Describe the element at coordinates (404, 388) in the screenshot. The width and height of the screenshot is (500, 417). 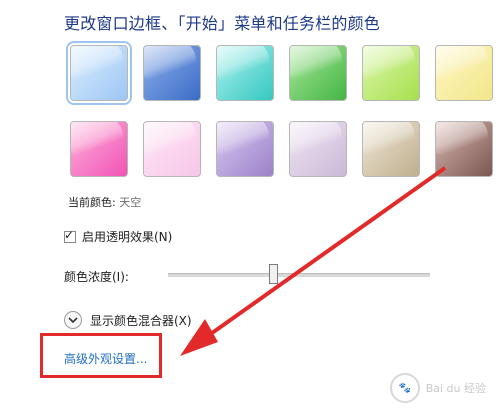
I see `baidu-logo-icon: 🐾` at that location.